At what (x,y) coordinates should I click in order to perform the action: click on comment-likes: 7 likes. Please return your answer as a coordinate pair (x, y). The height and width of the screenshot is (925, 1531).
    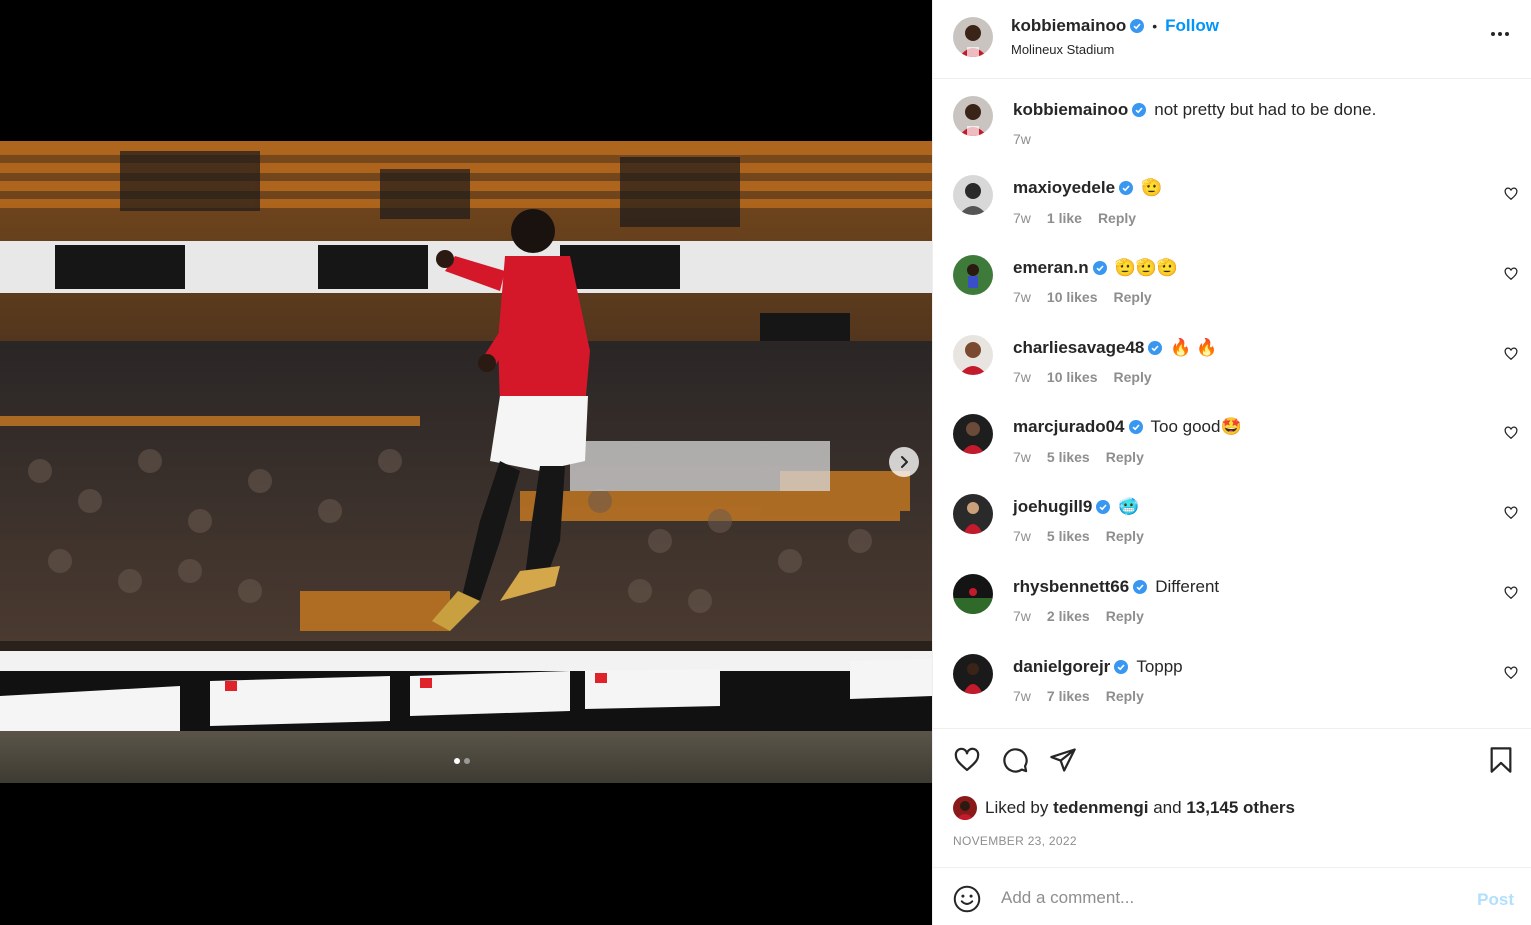
    Looking at the image, I should click on (1068, 696).